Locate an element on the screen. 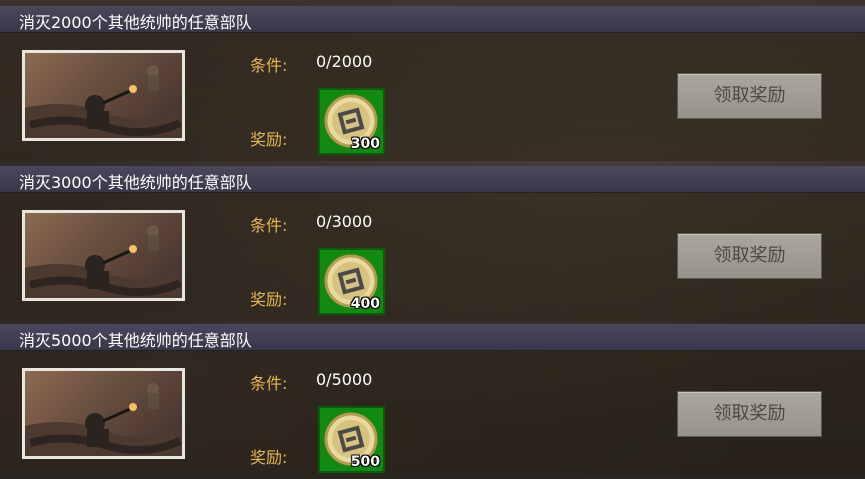  condition-value: 0/5000 is located at coordinates (344, 379).